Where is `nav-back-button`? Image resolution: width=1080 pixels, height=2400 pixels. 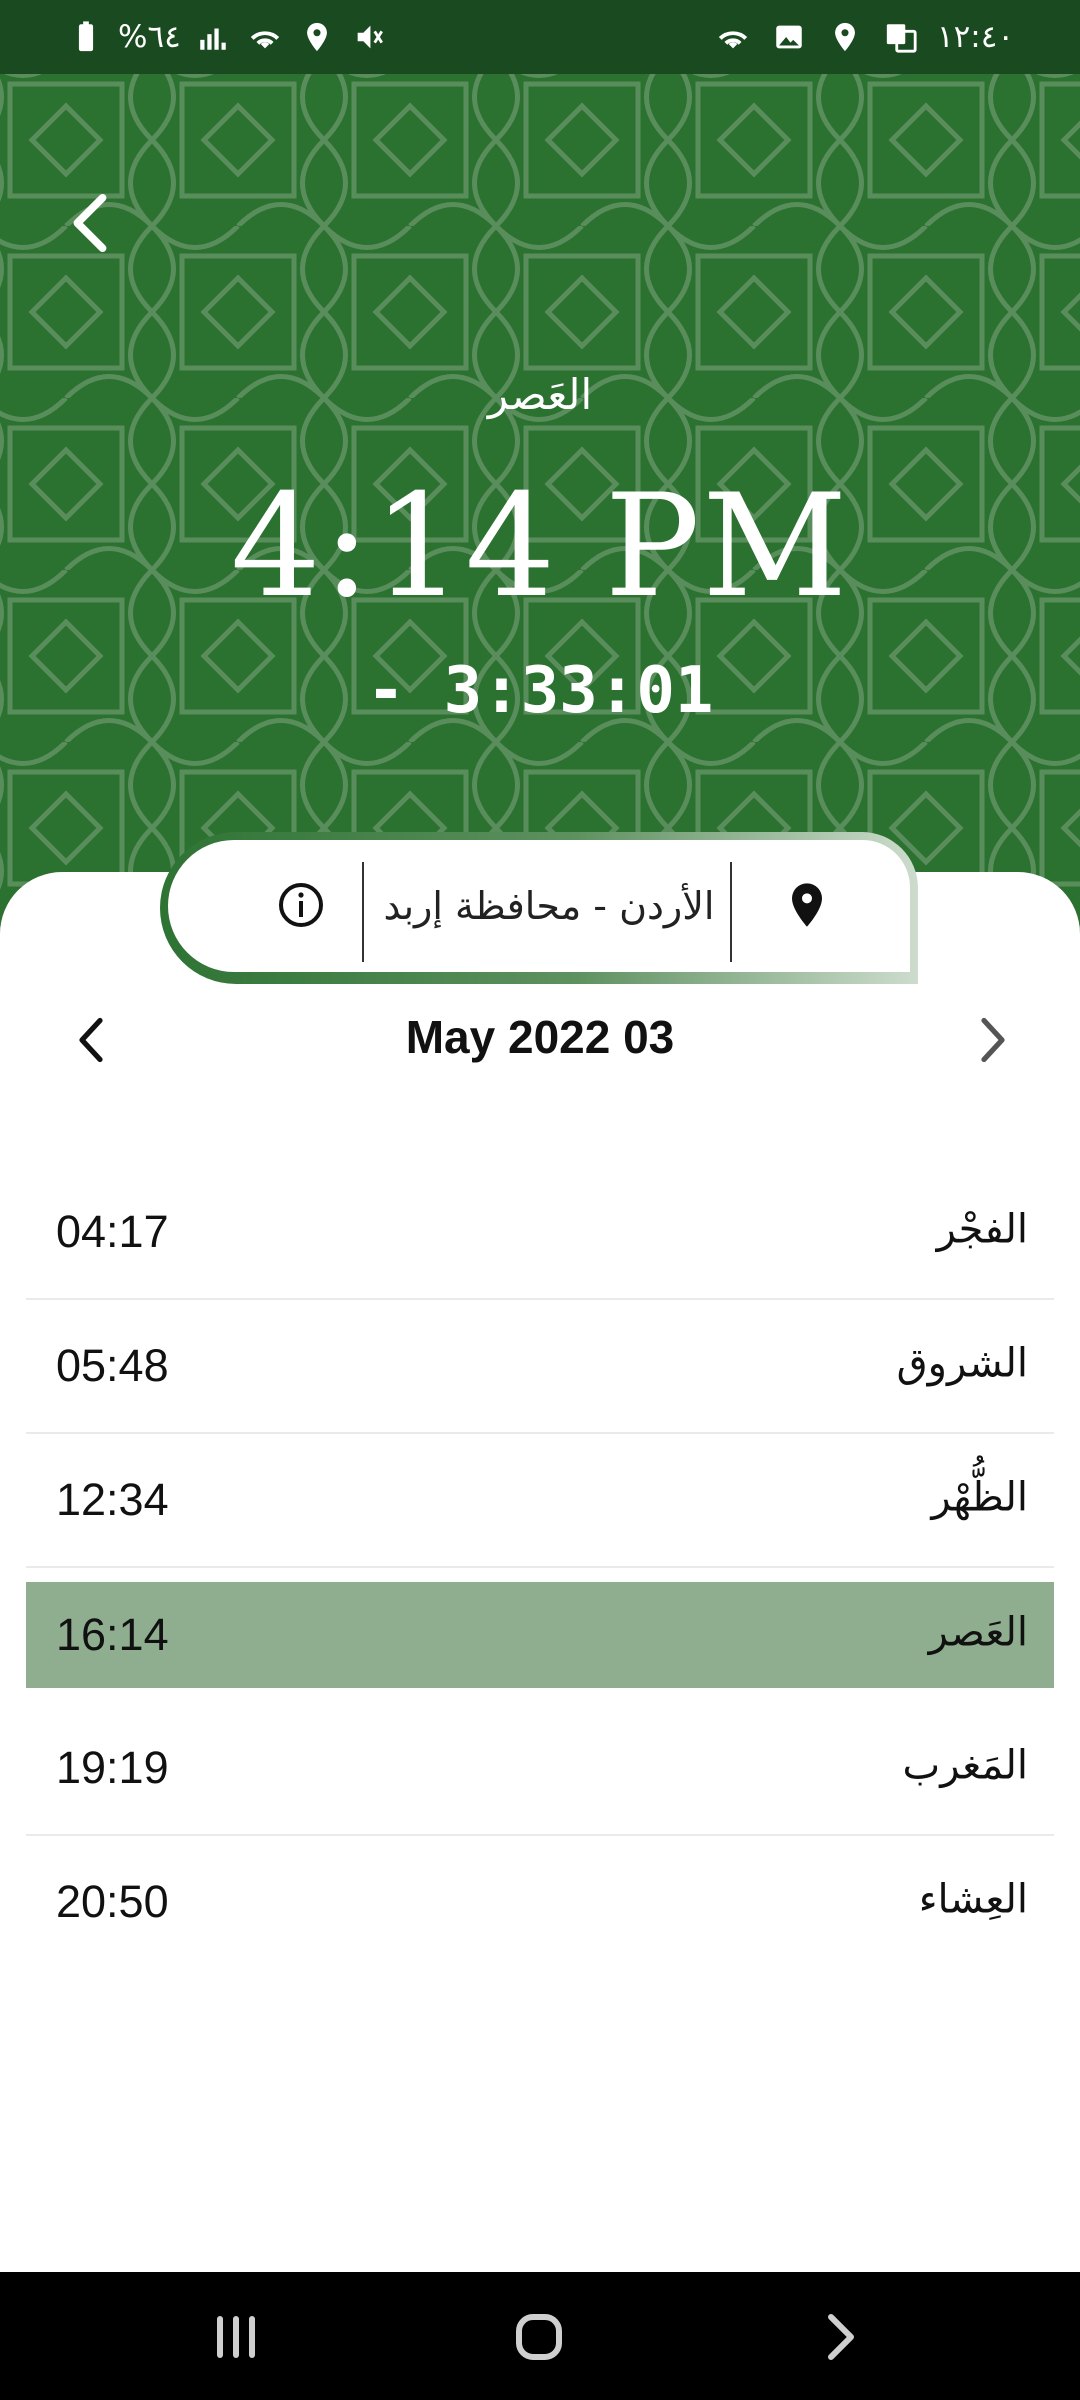
nav-back-button is located at coordinates (841, 2337).